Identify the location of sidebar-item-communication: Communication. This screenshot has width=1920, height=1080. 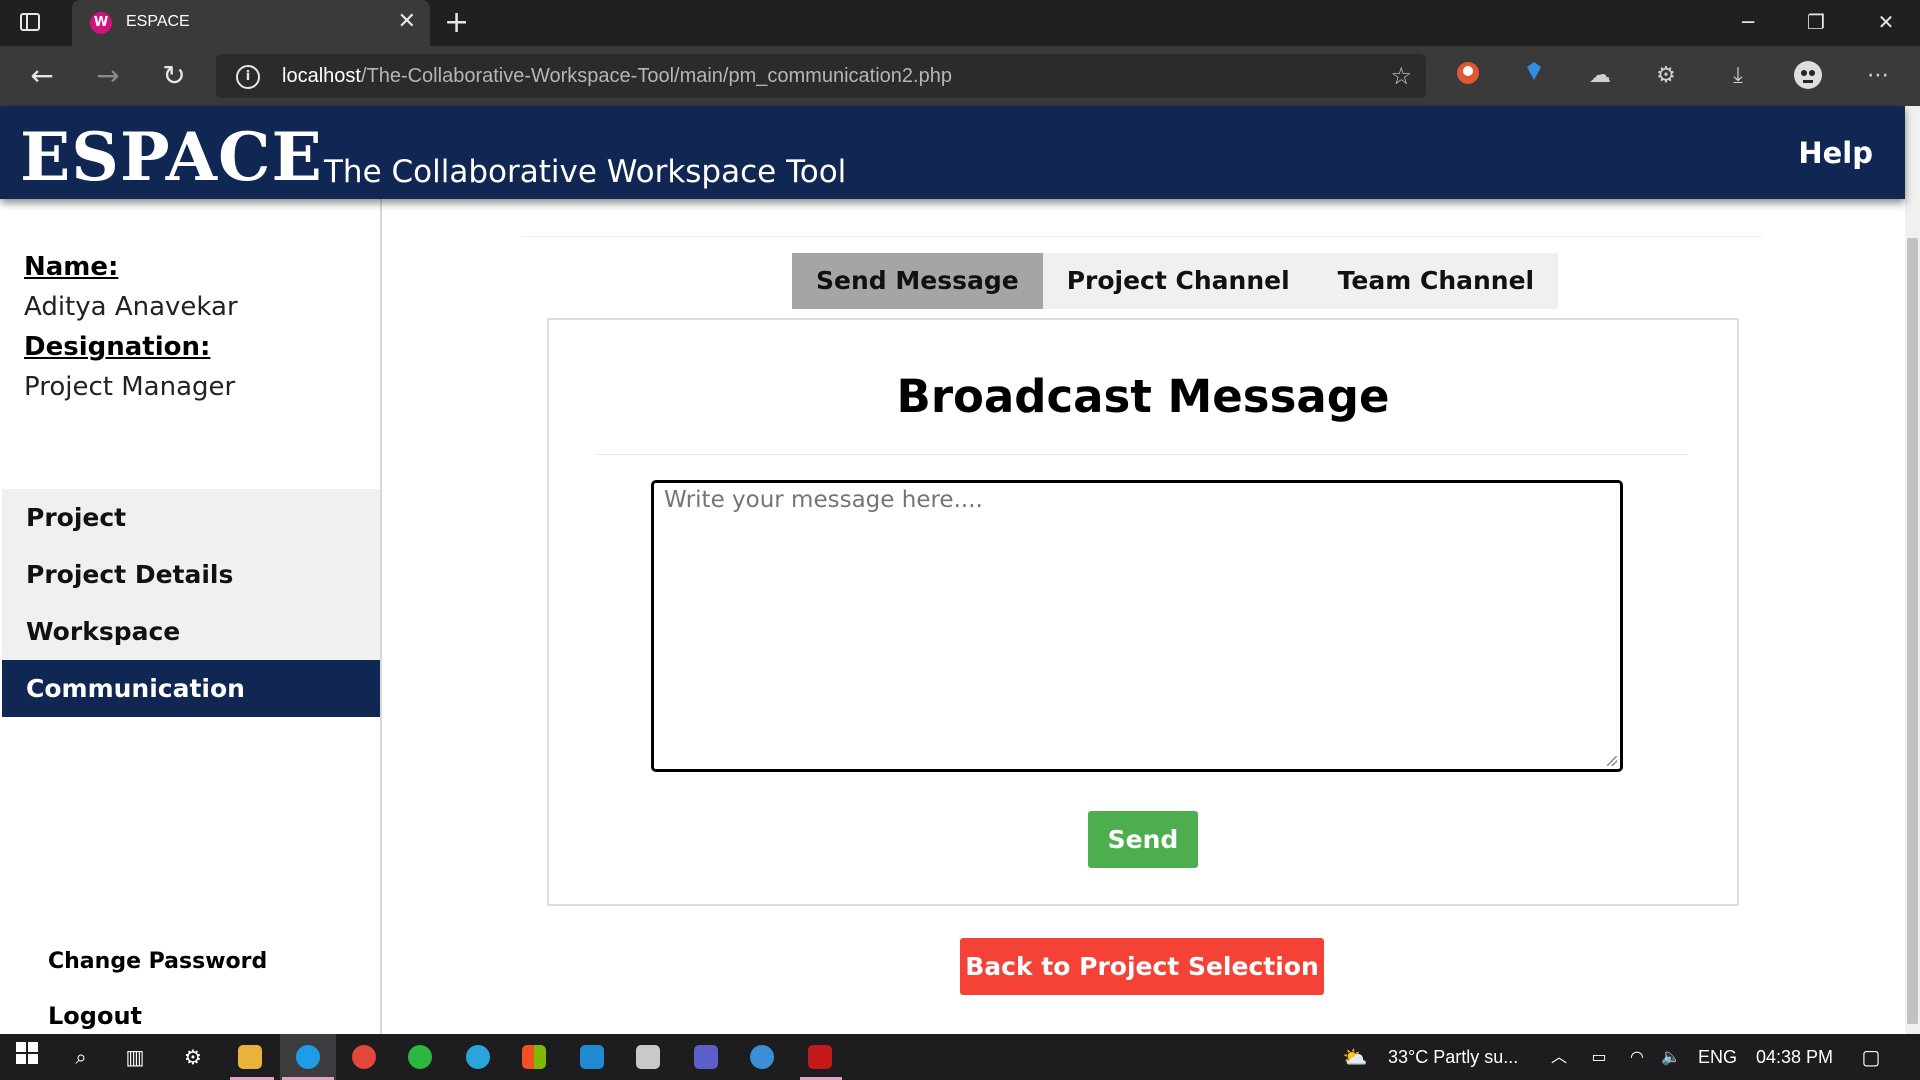
(191, 688).